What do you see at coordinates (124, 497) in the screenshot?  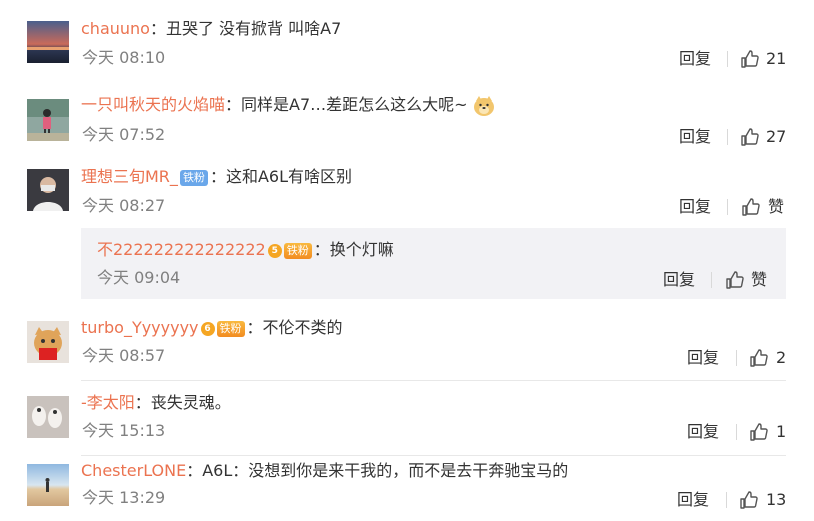 I see `comment-time: 今天 13:29` at bounding box center [124, 497].